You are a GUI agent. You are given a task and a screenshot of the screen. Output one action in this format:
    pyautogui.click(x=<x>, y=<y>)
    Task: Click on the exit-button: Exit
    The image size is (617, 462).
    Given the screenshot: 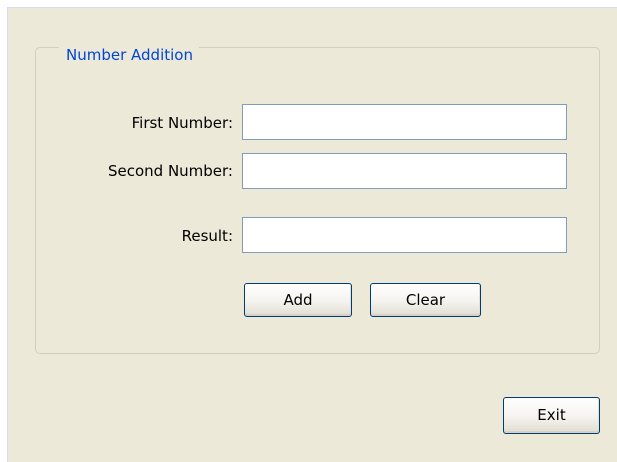 What is the action you would take?
    pyautogui.click(x=551, y=415)
    